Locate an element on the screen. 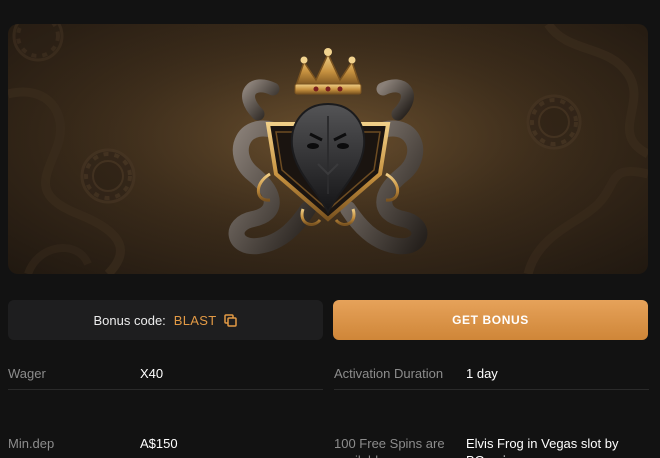 This screenshot has height=458, width=660. bonus-code-label: Bonus code: is located at coordinates (129, 320).